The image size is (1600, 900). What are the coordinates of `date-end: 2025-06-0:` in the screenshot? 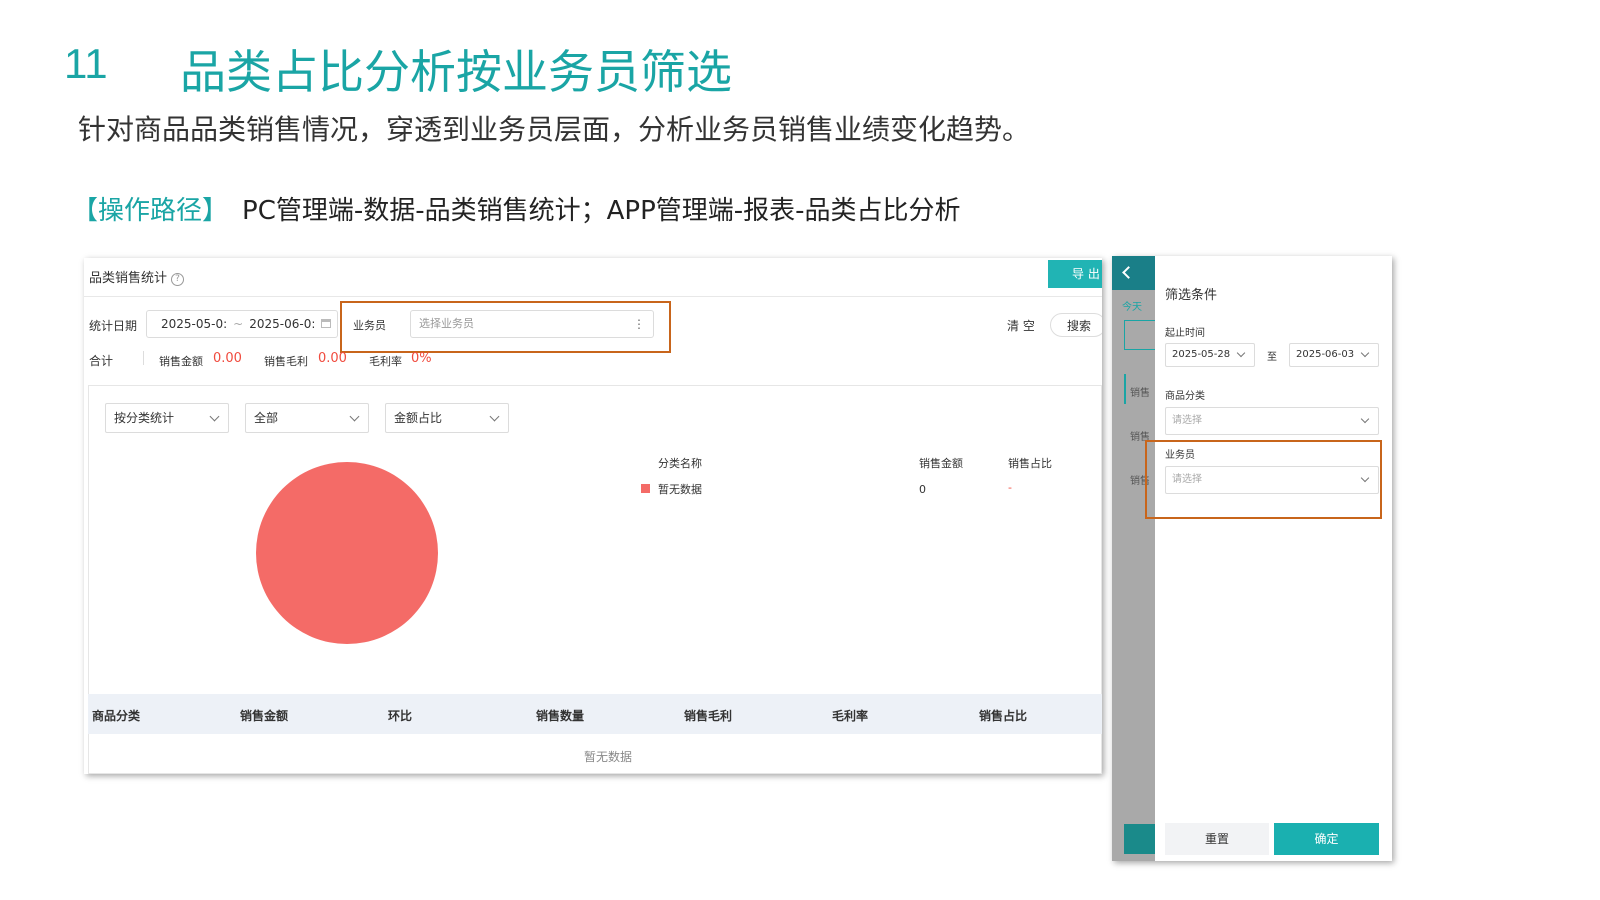 It's located at (282, 324).